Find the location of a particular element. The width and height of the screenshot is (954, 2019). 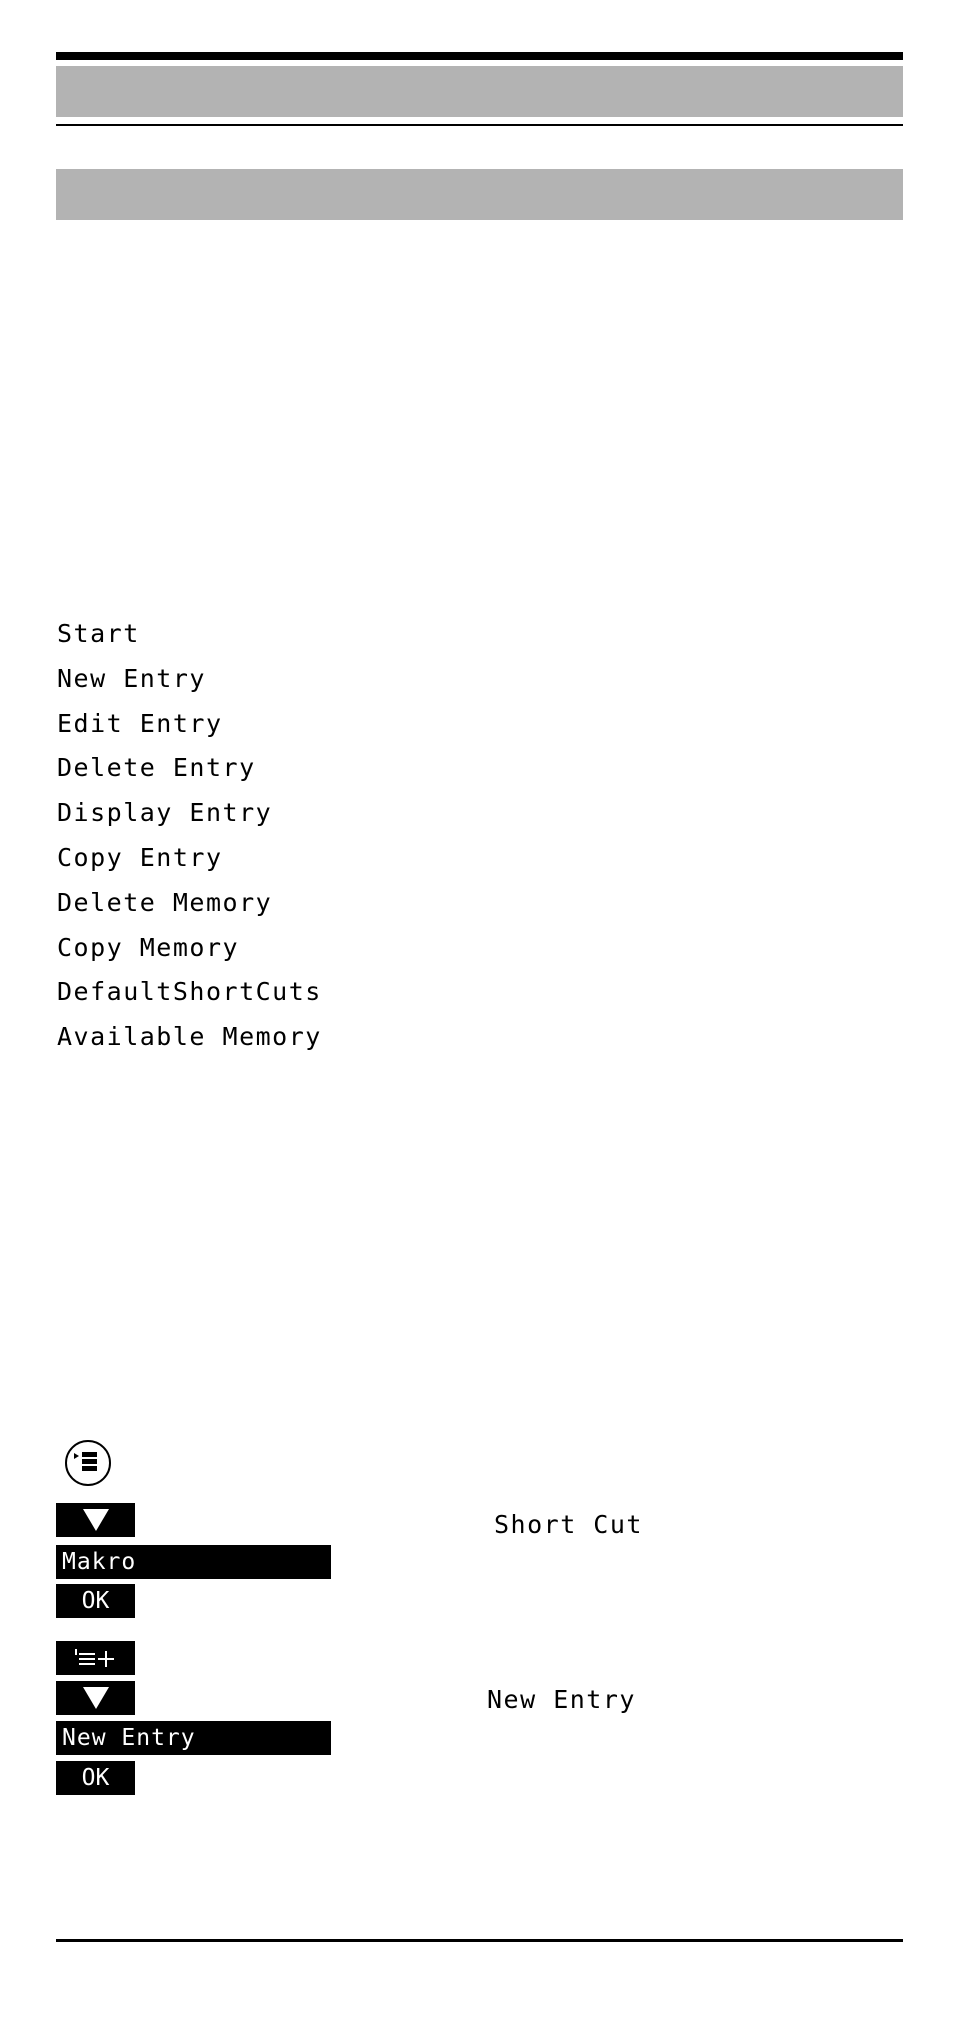

list-add-icon is located at coordinates (94, 1658).